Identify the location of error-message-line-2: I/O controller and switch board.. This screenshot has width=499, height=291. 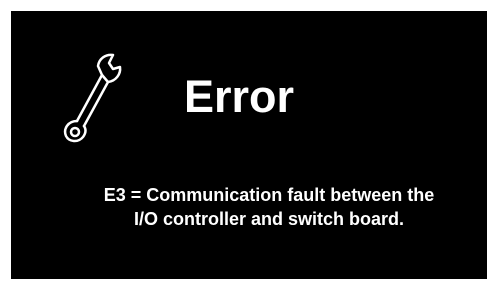
(269, 219).